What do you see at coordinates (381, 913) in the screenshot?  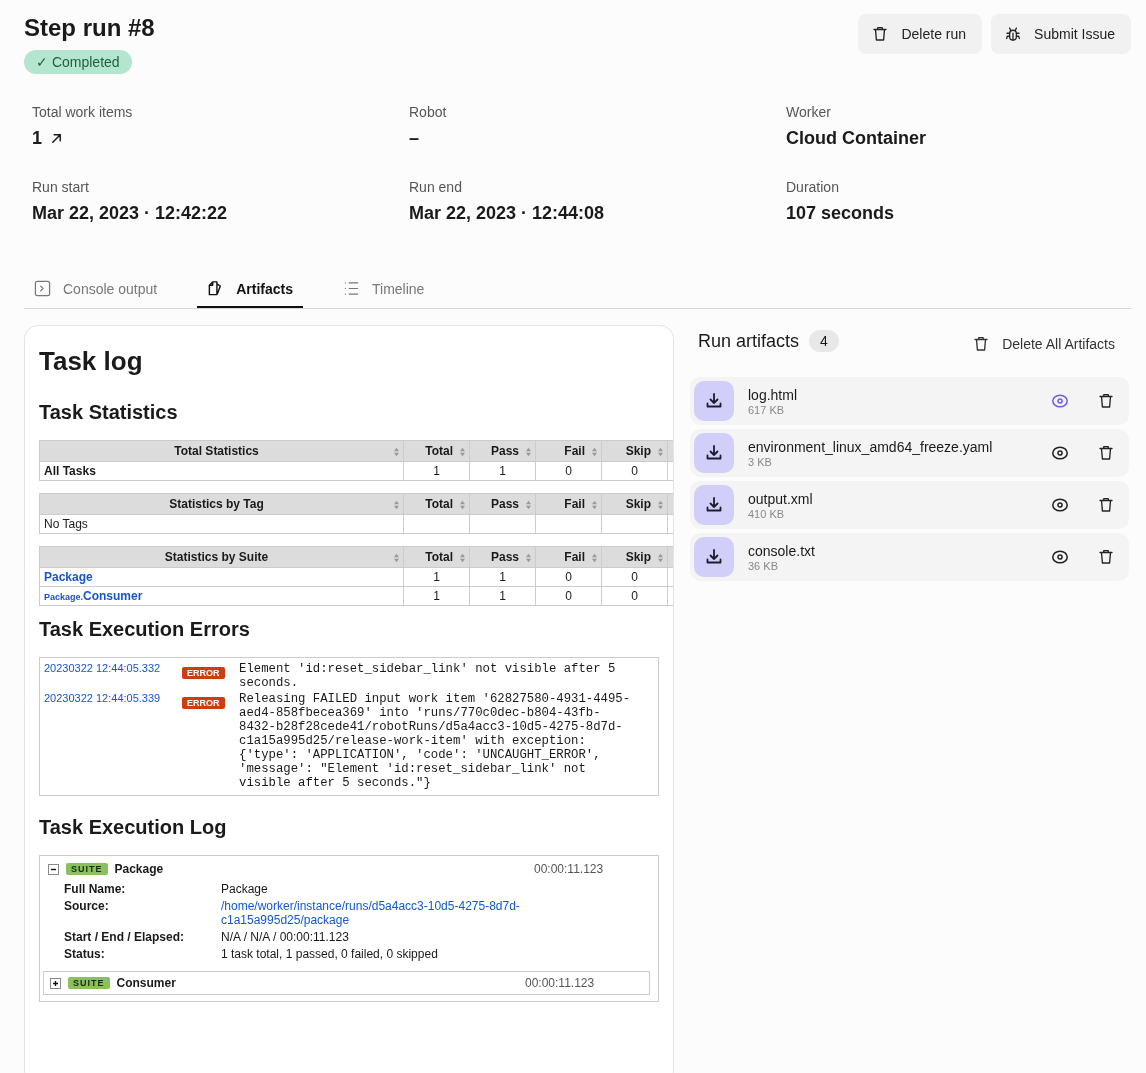 I see `source-link: /home/worker/instance/runs/d5a4acc3-10d5-4275-8d7d-c1a15a995d25/package` at bounding box center [381, 913].